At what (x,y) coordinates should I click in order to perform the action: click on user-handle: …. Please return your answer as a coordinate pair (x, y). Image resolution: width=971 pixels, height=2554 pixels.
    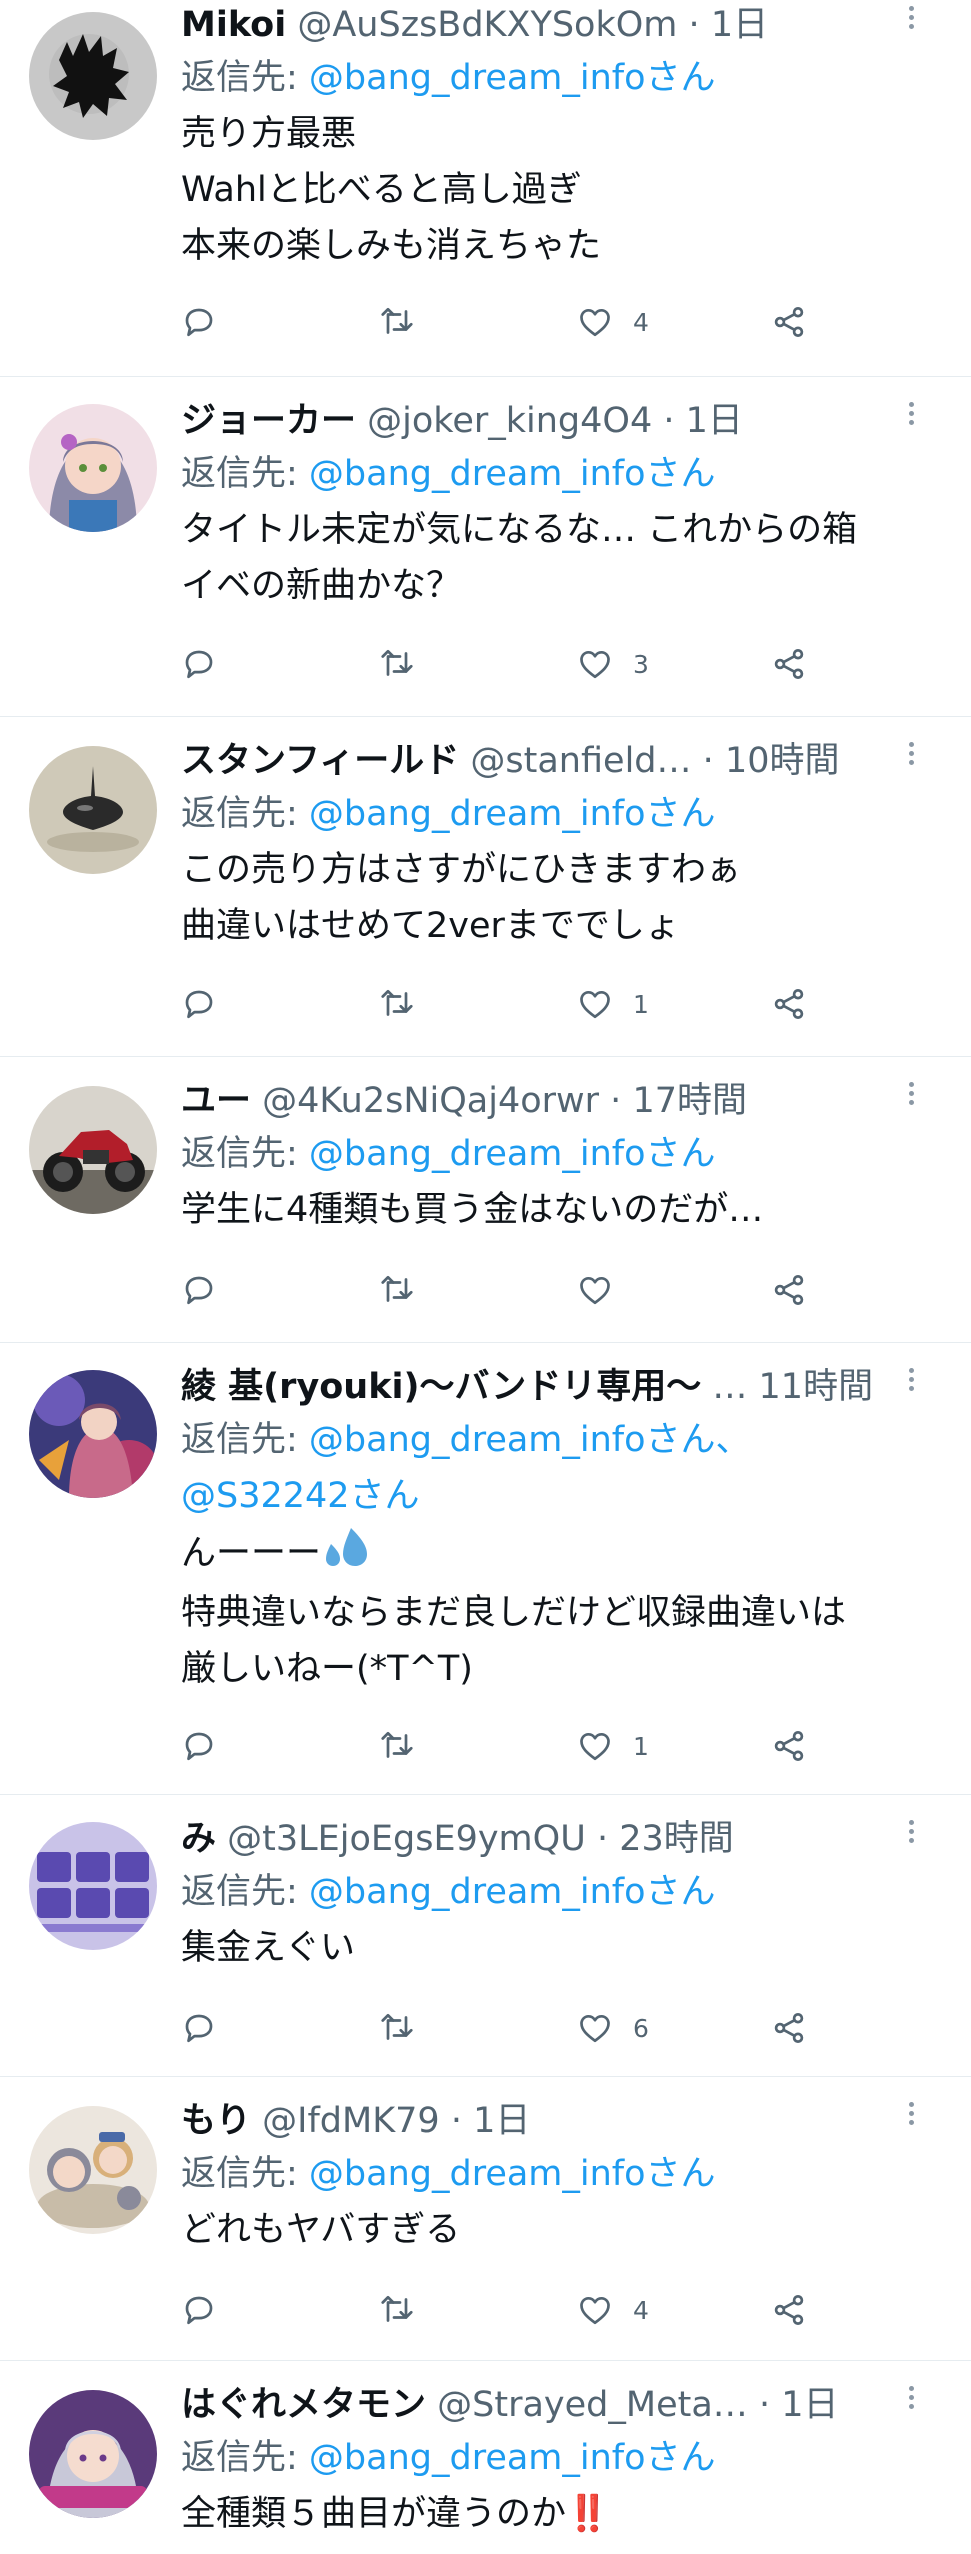
    Looking at the image, I should click on (729, 1387).